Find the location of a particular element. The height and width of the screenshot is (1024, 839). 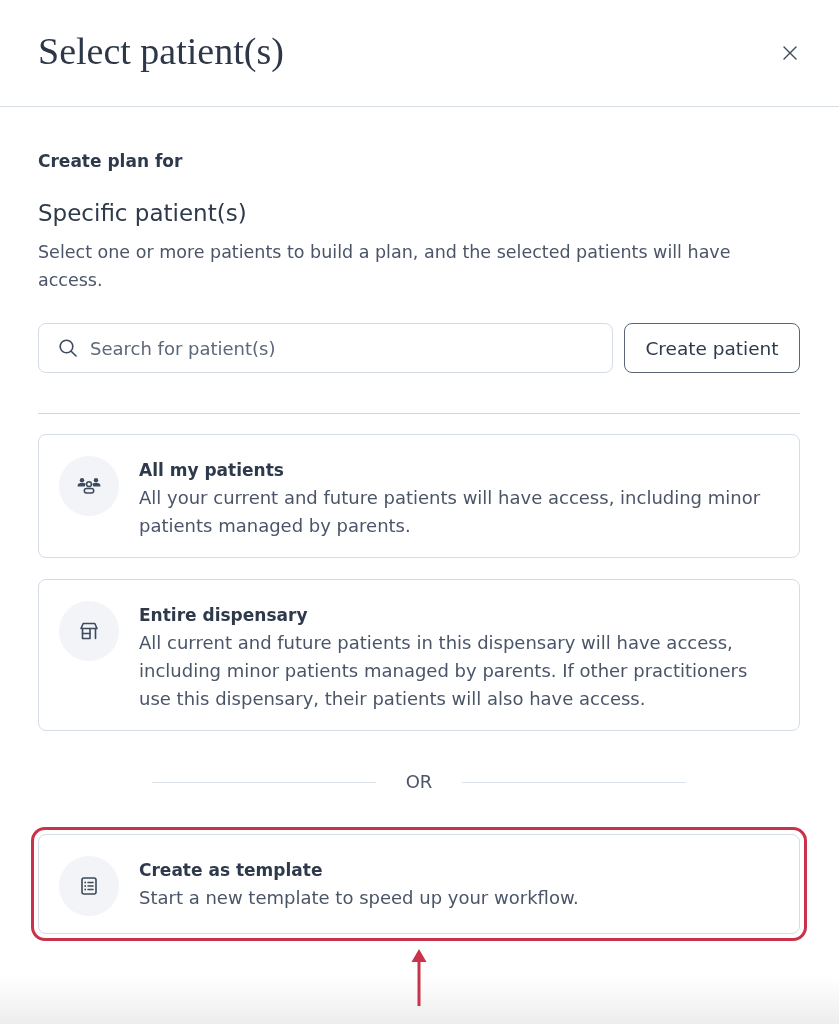

dialog-title: Select patient(s) is located at coordinates (161, 52).